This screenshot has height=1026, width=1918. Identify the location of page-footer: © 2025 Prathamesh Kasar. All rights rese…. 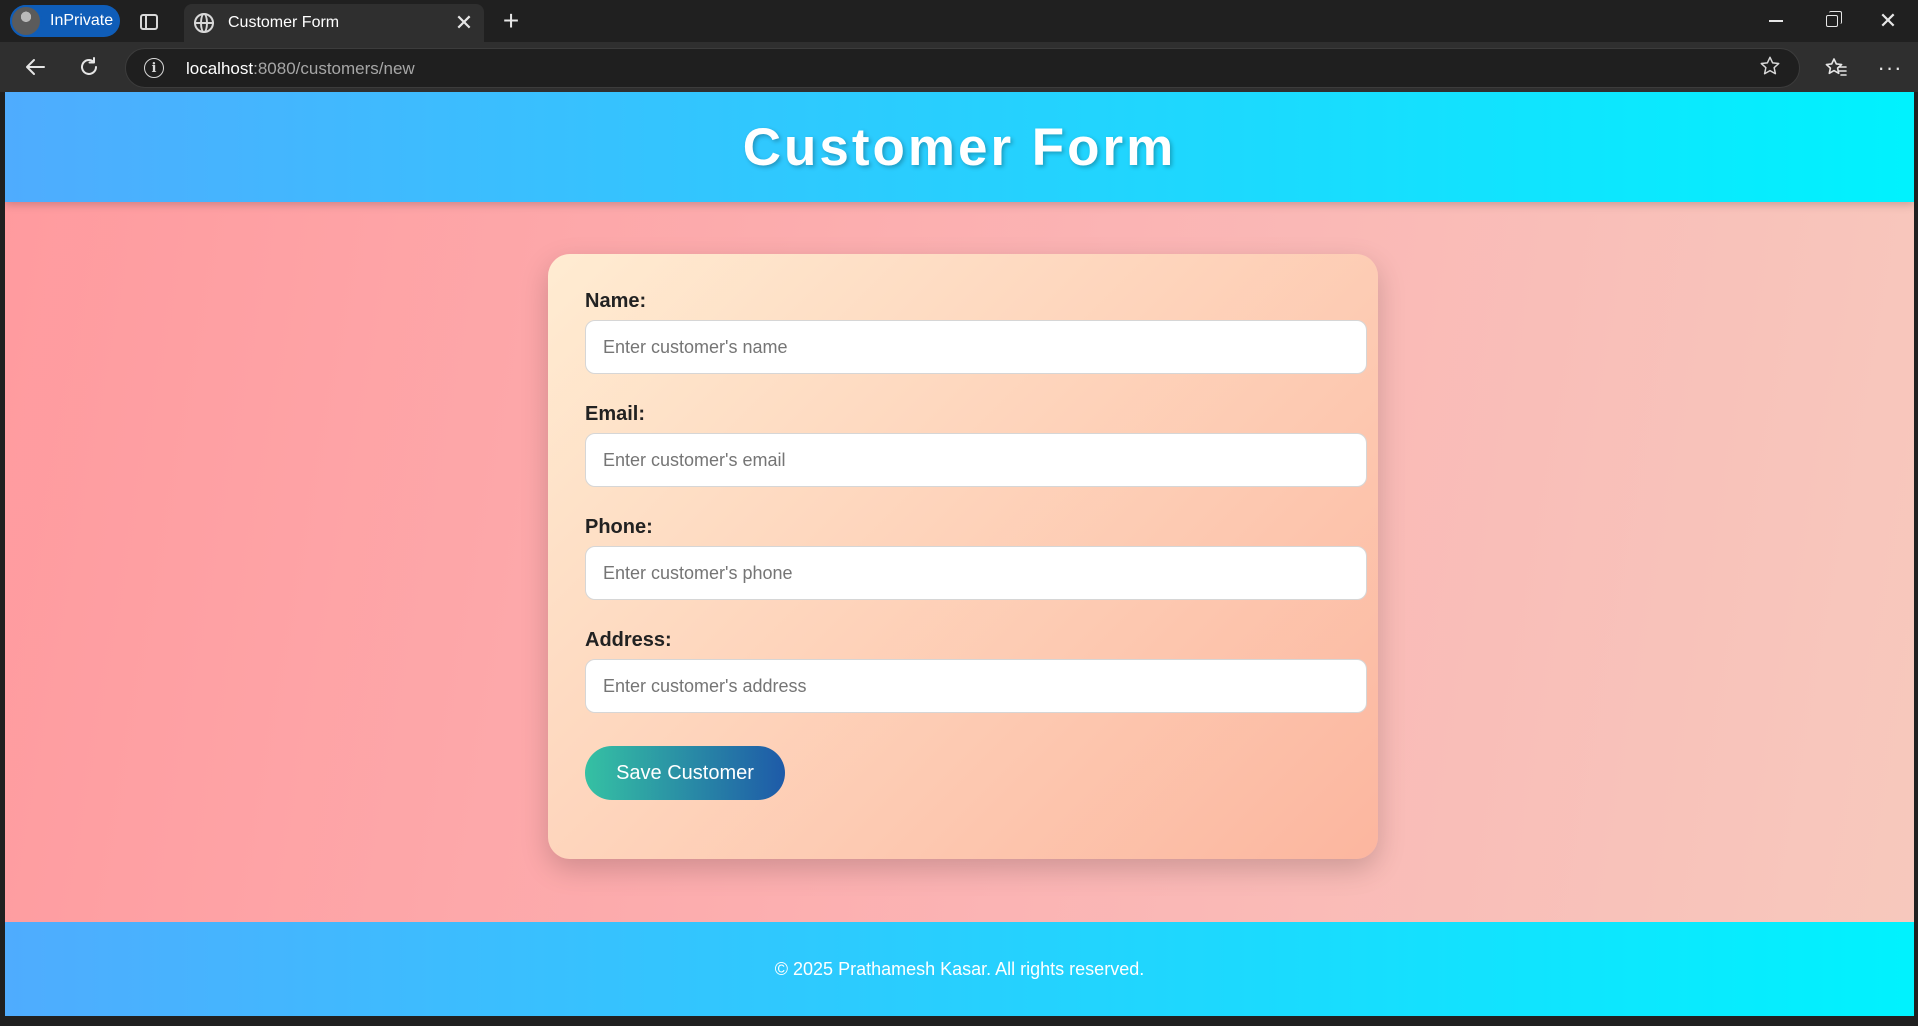
(959, 969).